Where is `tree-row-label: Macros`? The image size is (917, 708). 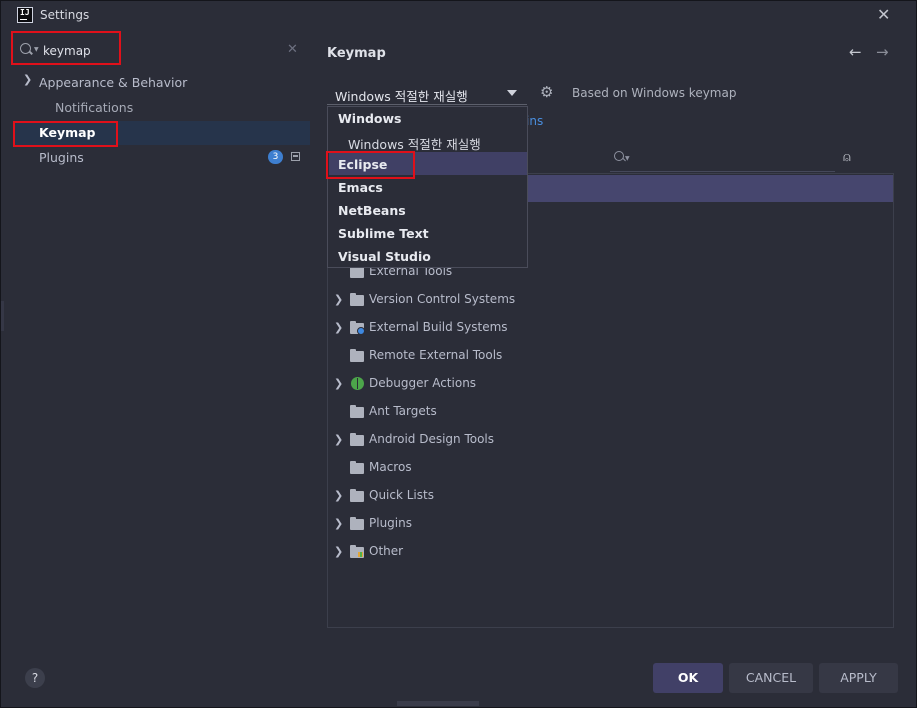
tree-row-label: Macros is located at coordinates (390, 467).